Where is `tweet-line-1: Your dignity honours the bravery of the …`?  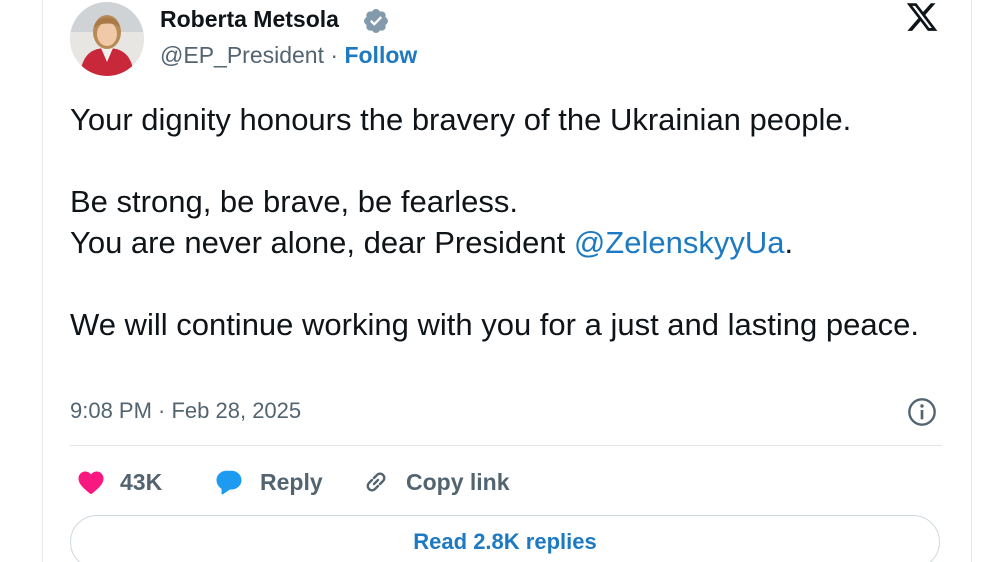
tweet-line-1: Your dignity honours the bravery of the … is located at coordinates (461, 119).